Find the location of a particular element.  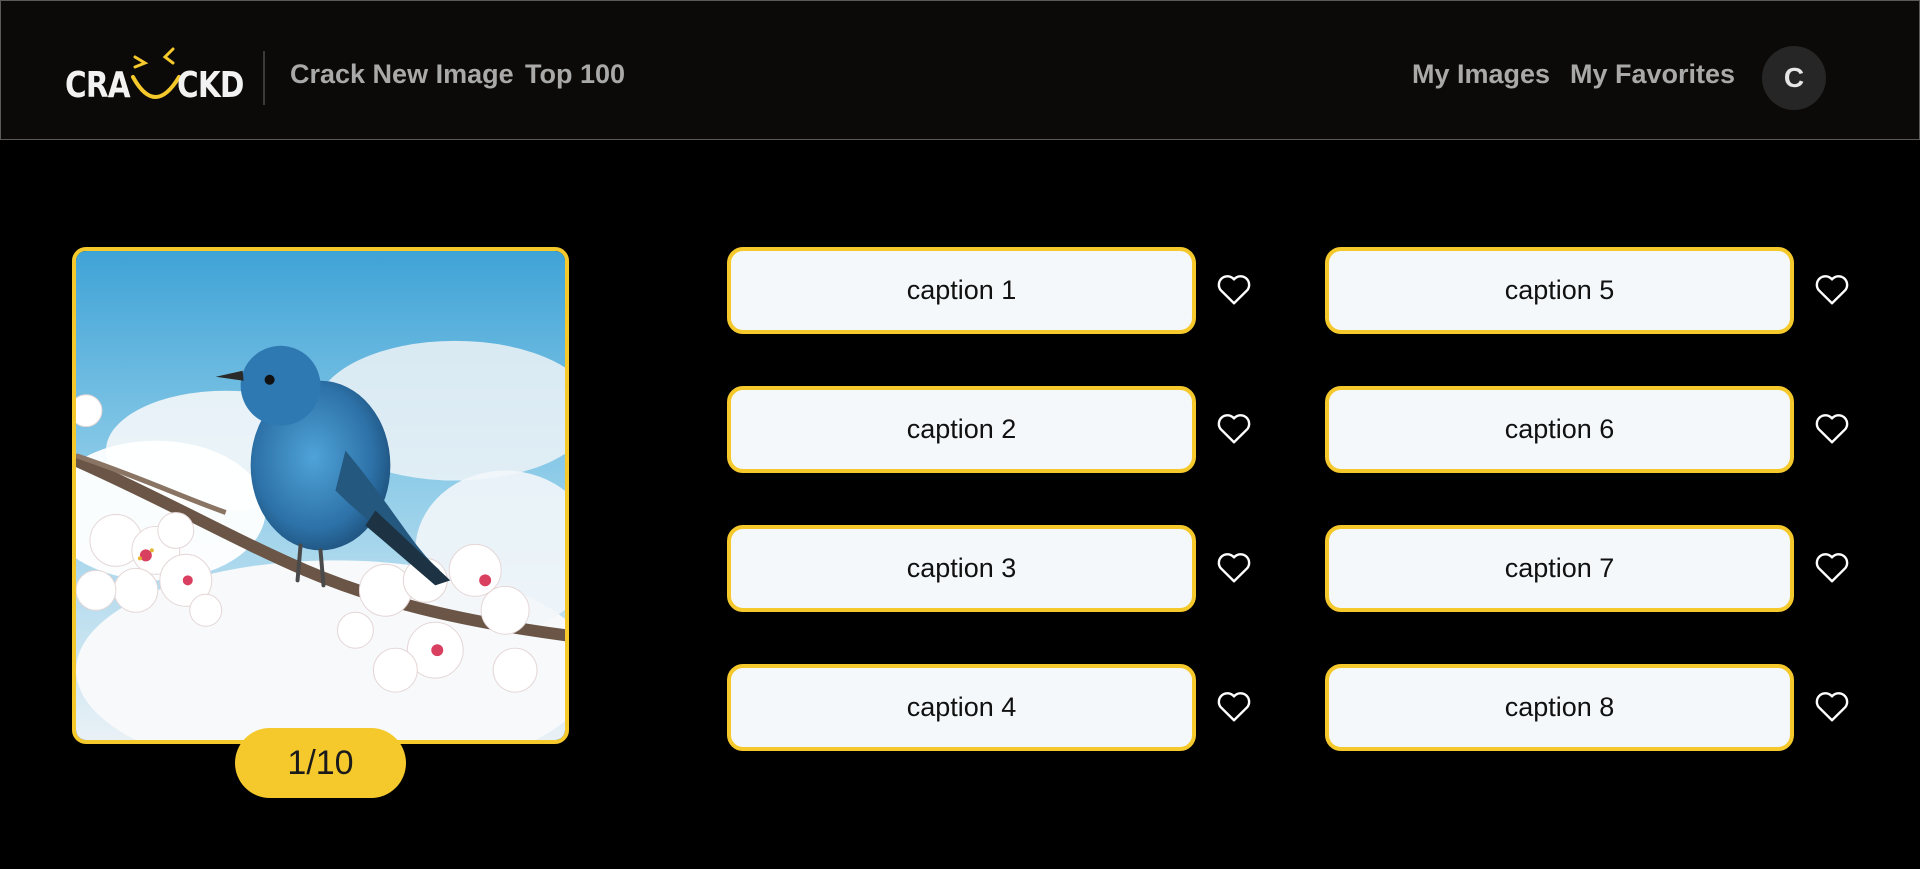

bird-image is located at coordinates (320, 495).